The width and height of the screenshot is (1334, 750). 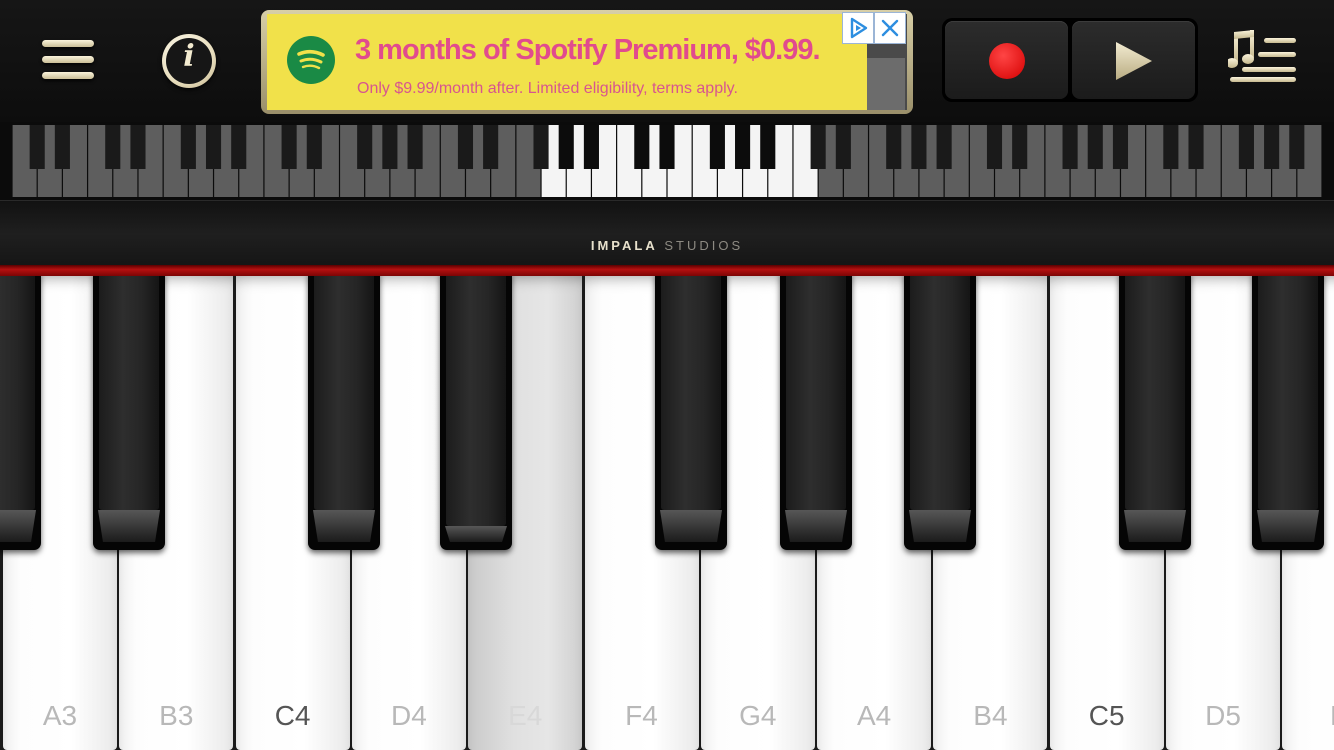 I want to click on record-button, so click(x=1006, y=60).